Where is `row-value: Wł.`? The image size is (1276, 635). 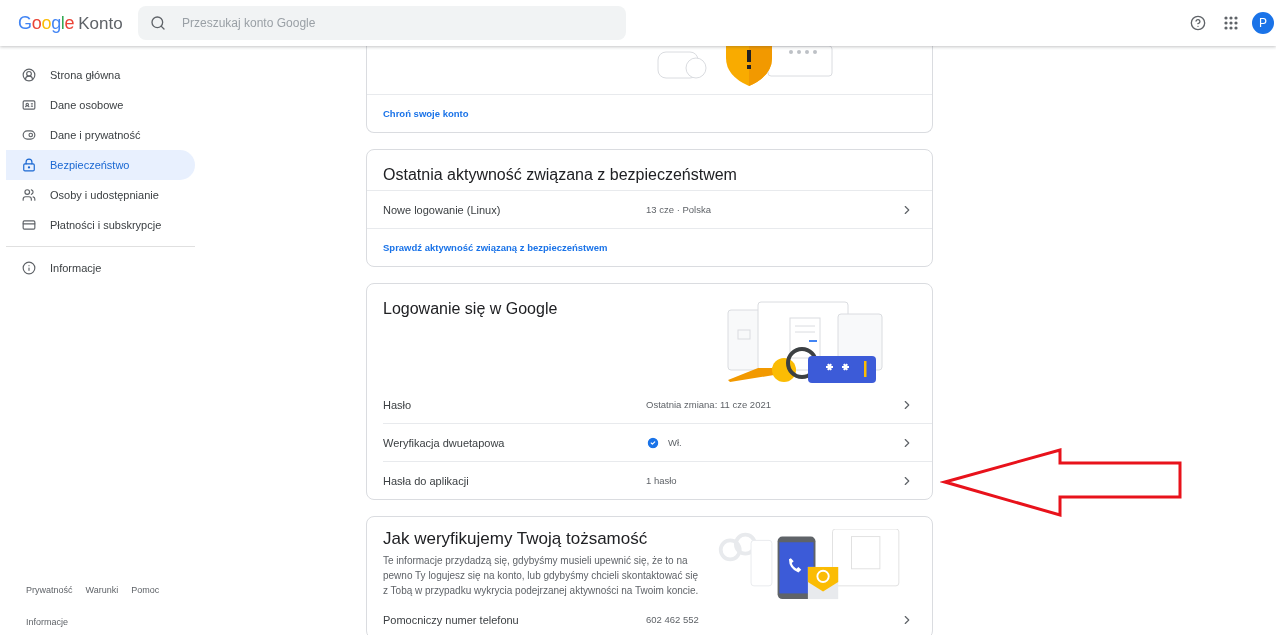
row-value: Wł. is located at coordinates (773, 442).